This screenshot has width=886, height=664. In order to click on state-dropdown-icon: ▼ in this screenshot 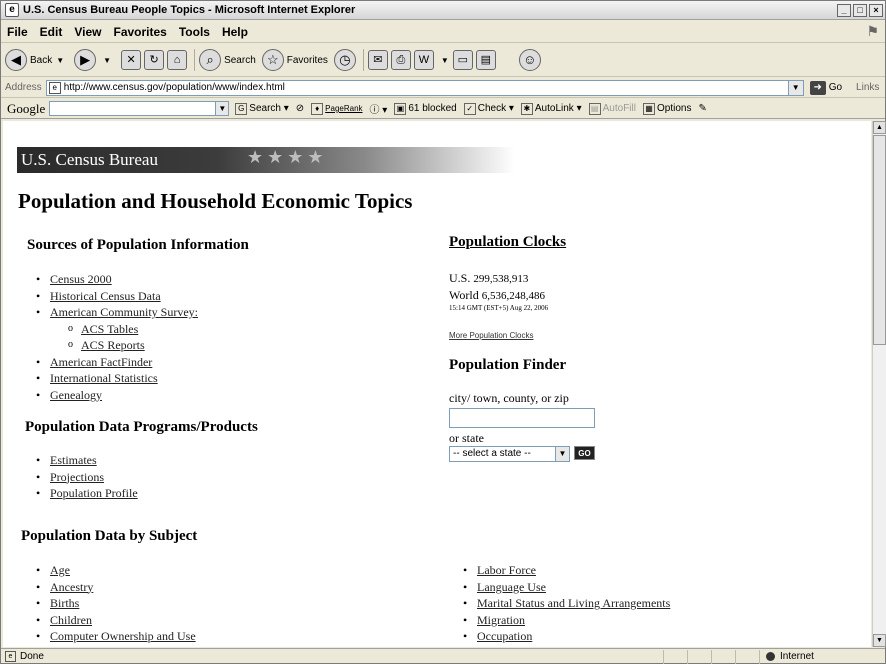, I will do `click(562, 454)`.